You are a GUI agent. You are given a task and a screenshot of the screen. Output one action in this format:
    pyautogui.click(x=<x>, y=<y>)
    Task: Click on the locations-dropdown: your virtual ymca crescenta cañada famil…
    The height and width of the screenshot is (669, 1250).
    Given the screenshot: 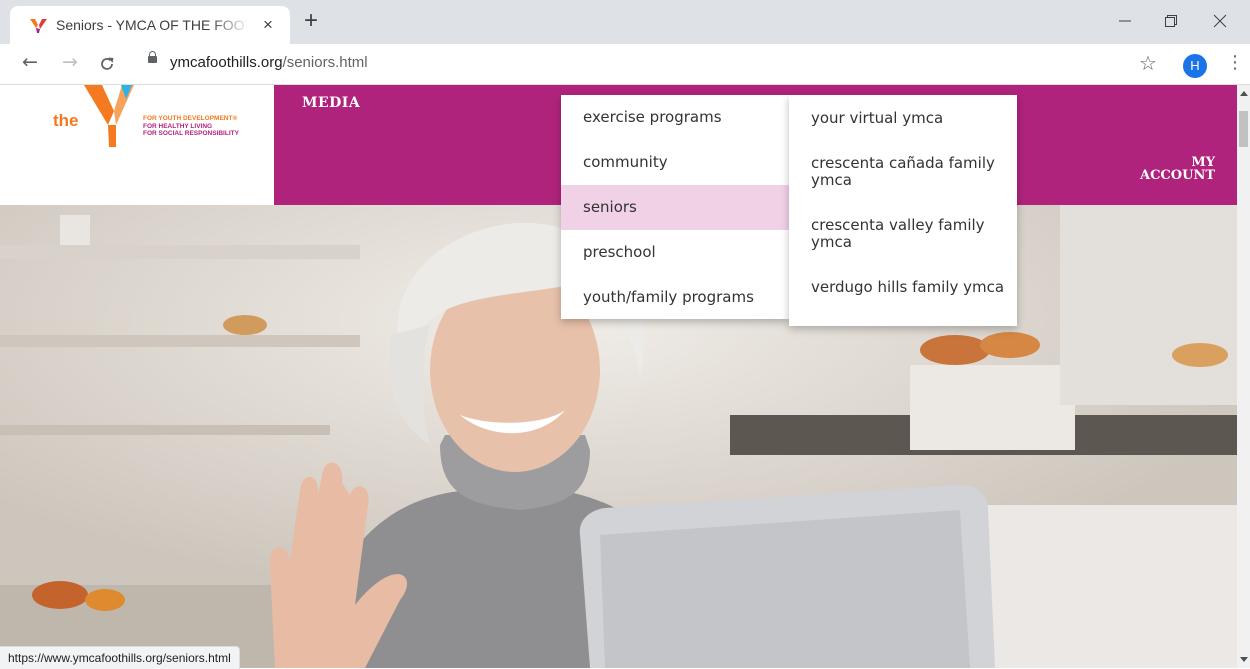 What is the action you would take?
    pyautogui.click(x=903, y=210)
    